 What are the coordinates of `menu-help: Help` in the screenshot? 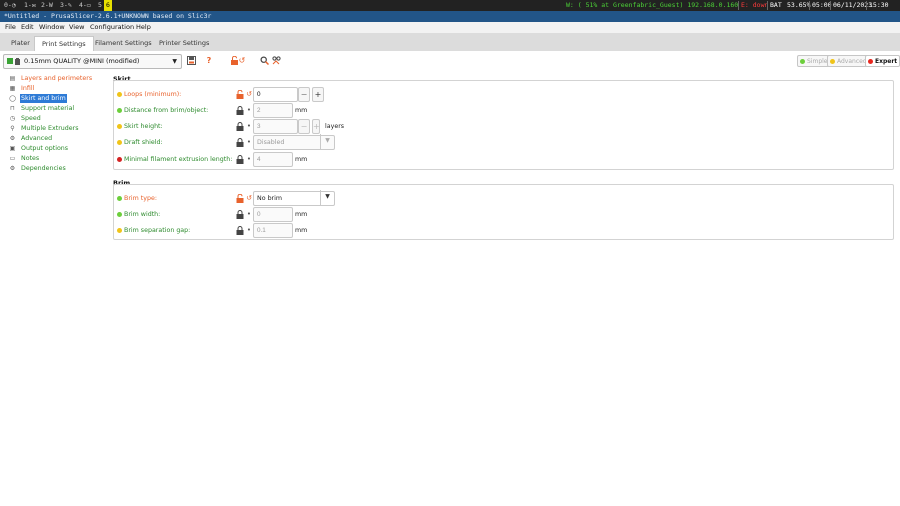 It's located at (143, 27).